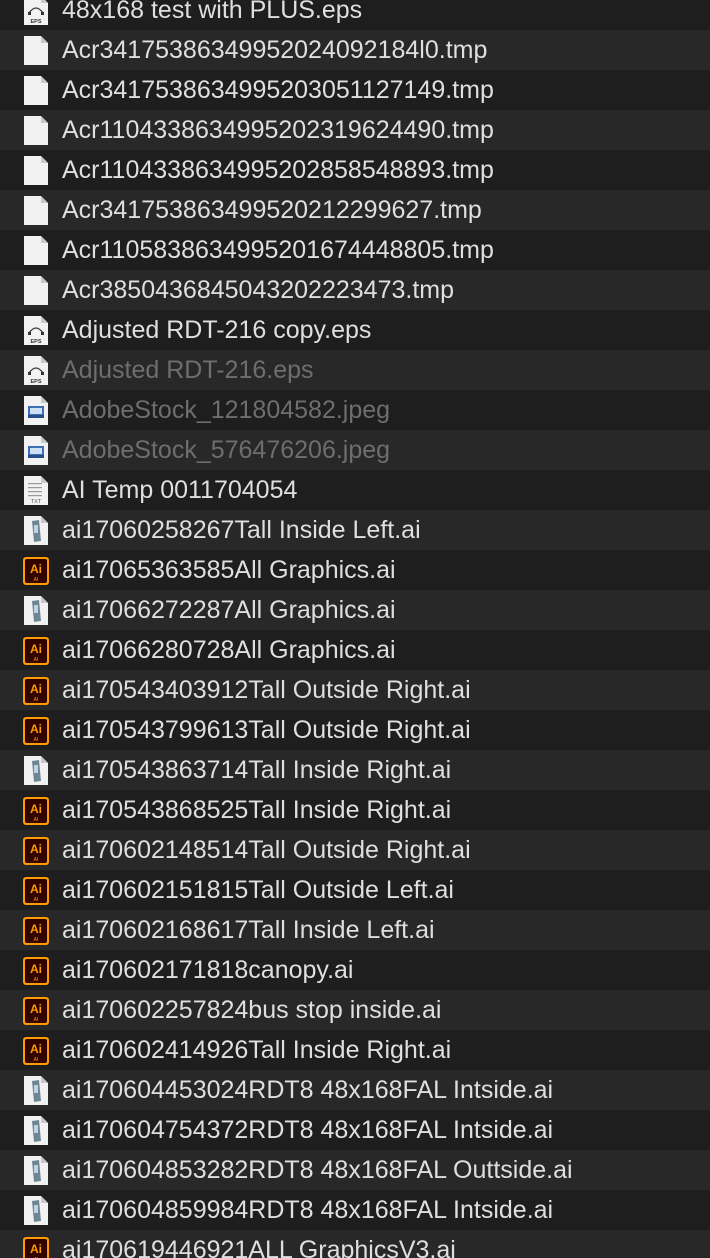 The width and height of the screenshot is (710, 1258). What do you see at coordinates (278, 170) in the screenshot?
I see `file-name: Acr1104338634995202858548893.tmp` at bounding box center [278, 170].